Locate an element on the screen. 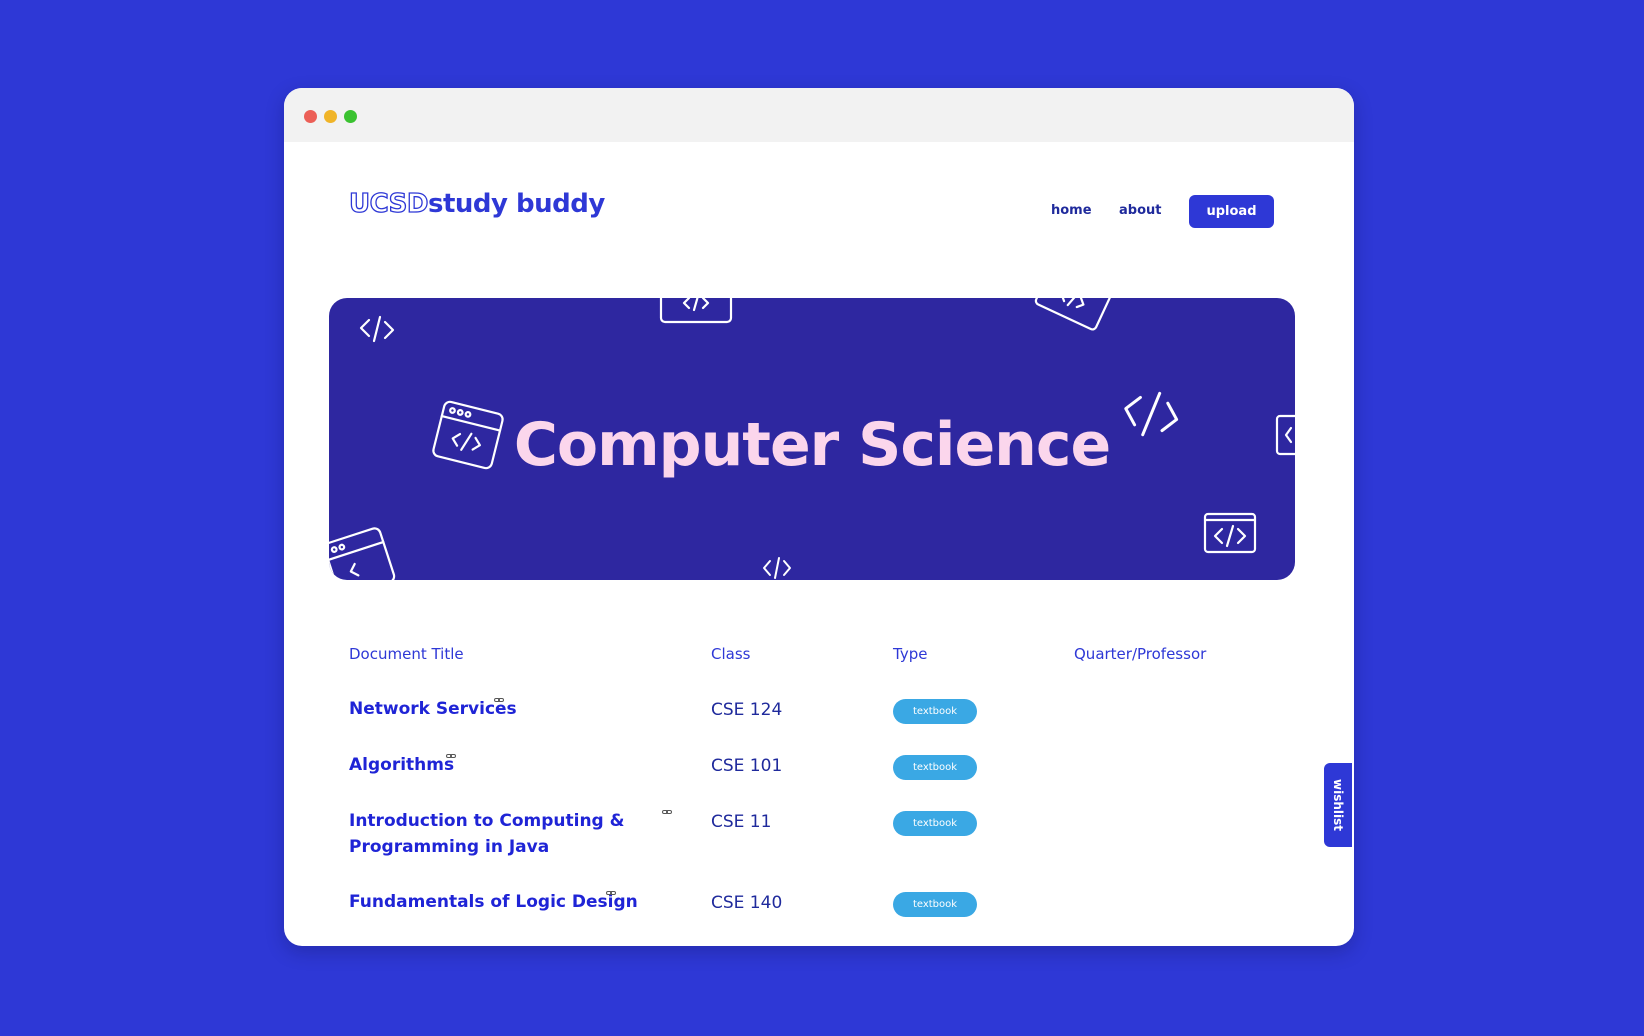 Image resolution: width=1644 pixels, height=1036 pixels. wishlist-label: wishlist is located at coordinates (1338, 805).